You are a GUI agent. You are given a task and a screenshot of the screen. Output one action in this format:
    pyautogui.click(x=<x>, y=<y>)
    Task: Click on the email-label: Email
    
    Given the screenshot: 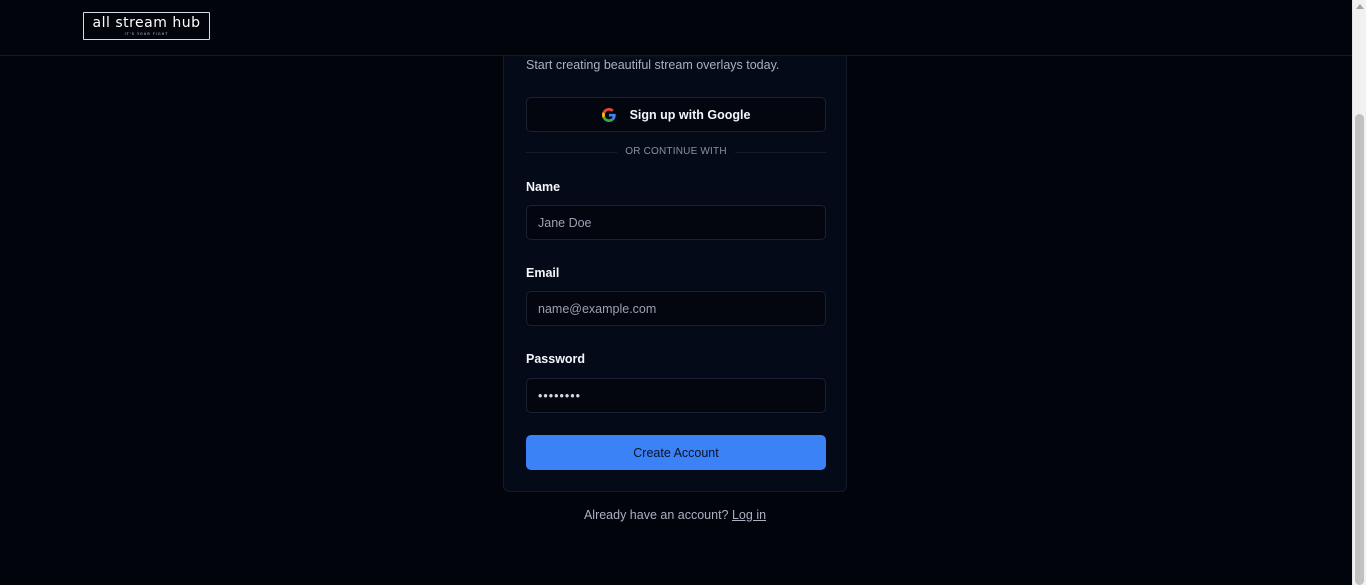 What is the action you would take?
    pyautogui.click(x=543, y=273)
    